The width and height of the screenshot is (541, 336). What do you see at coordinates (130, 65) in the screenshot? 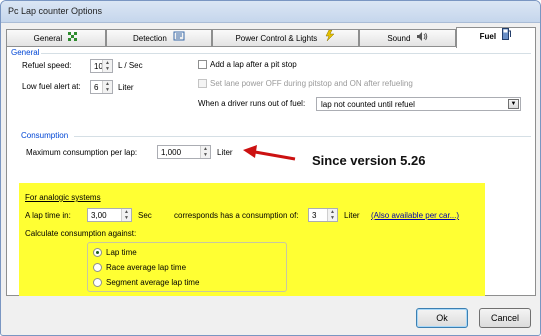
I see `refuel-speed-unit: L / Sec` at bounding box center [130, 65].